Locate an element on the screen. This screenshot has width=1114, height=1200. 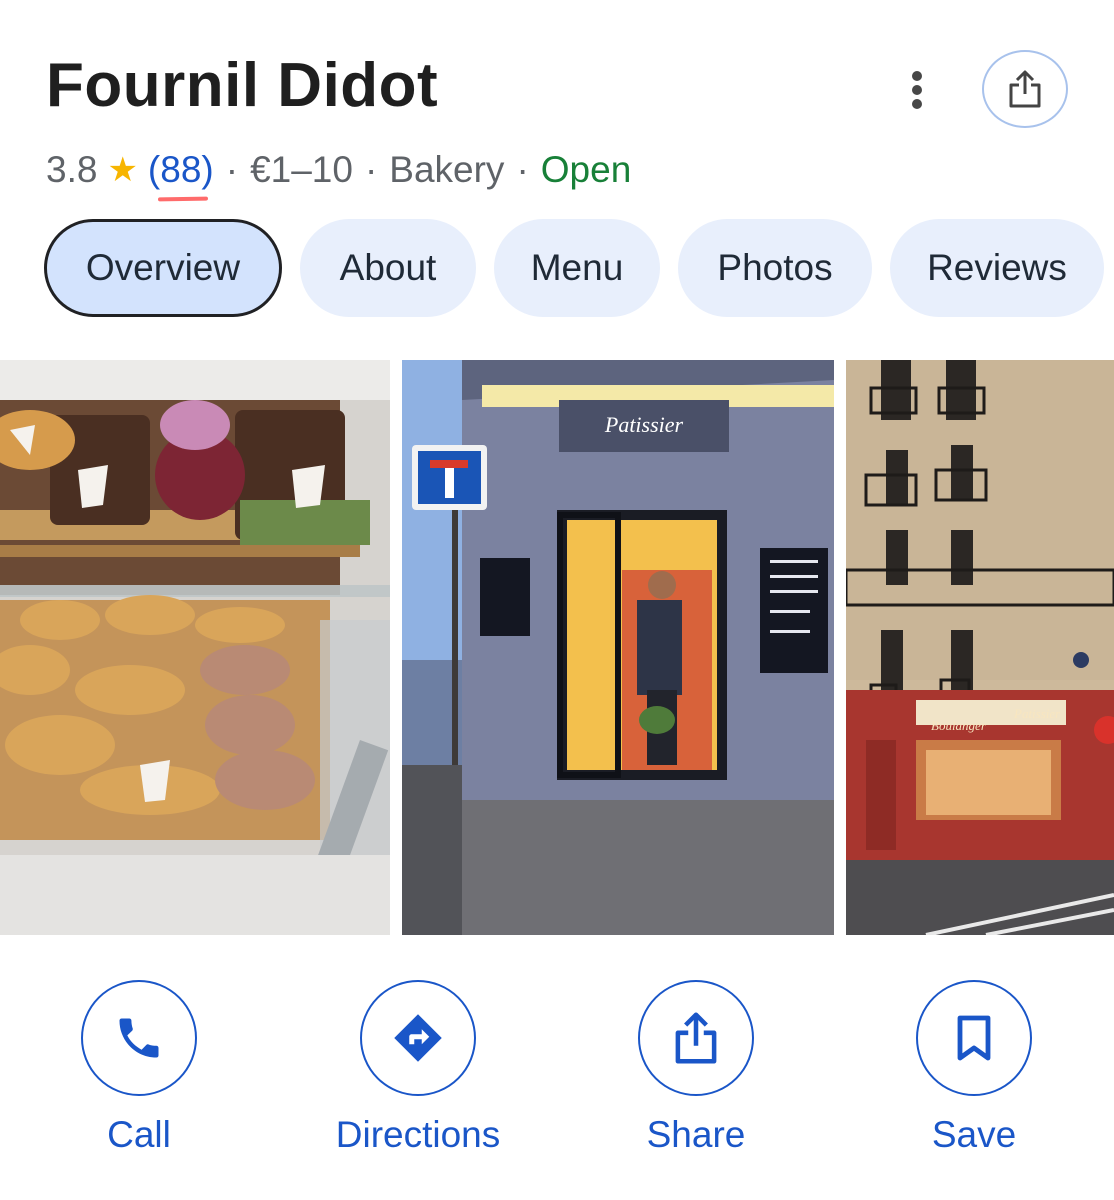
directions-icon is located at coordinates (418, 1038).